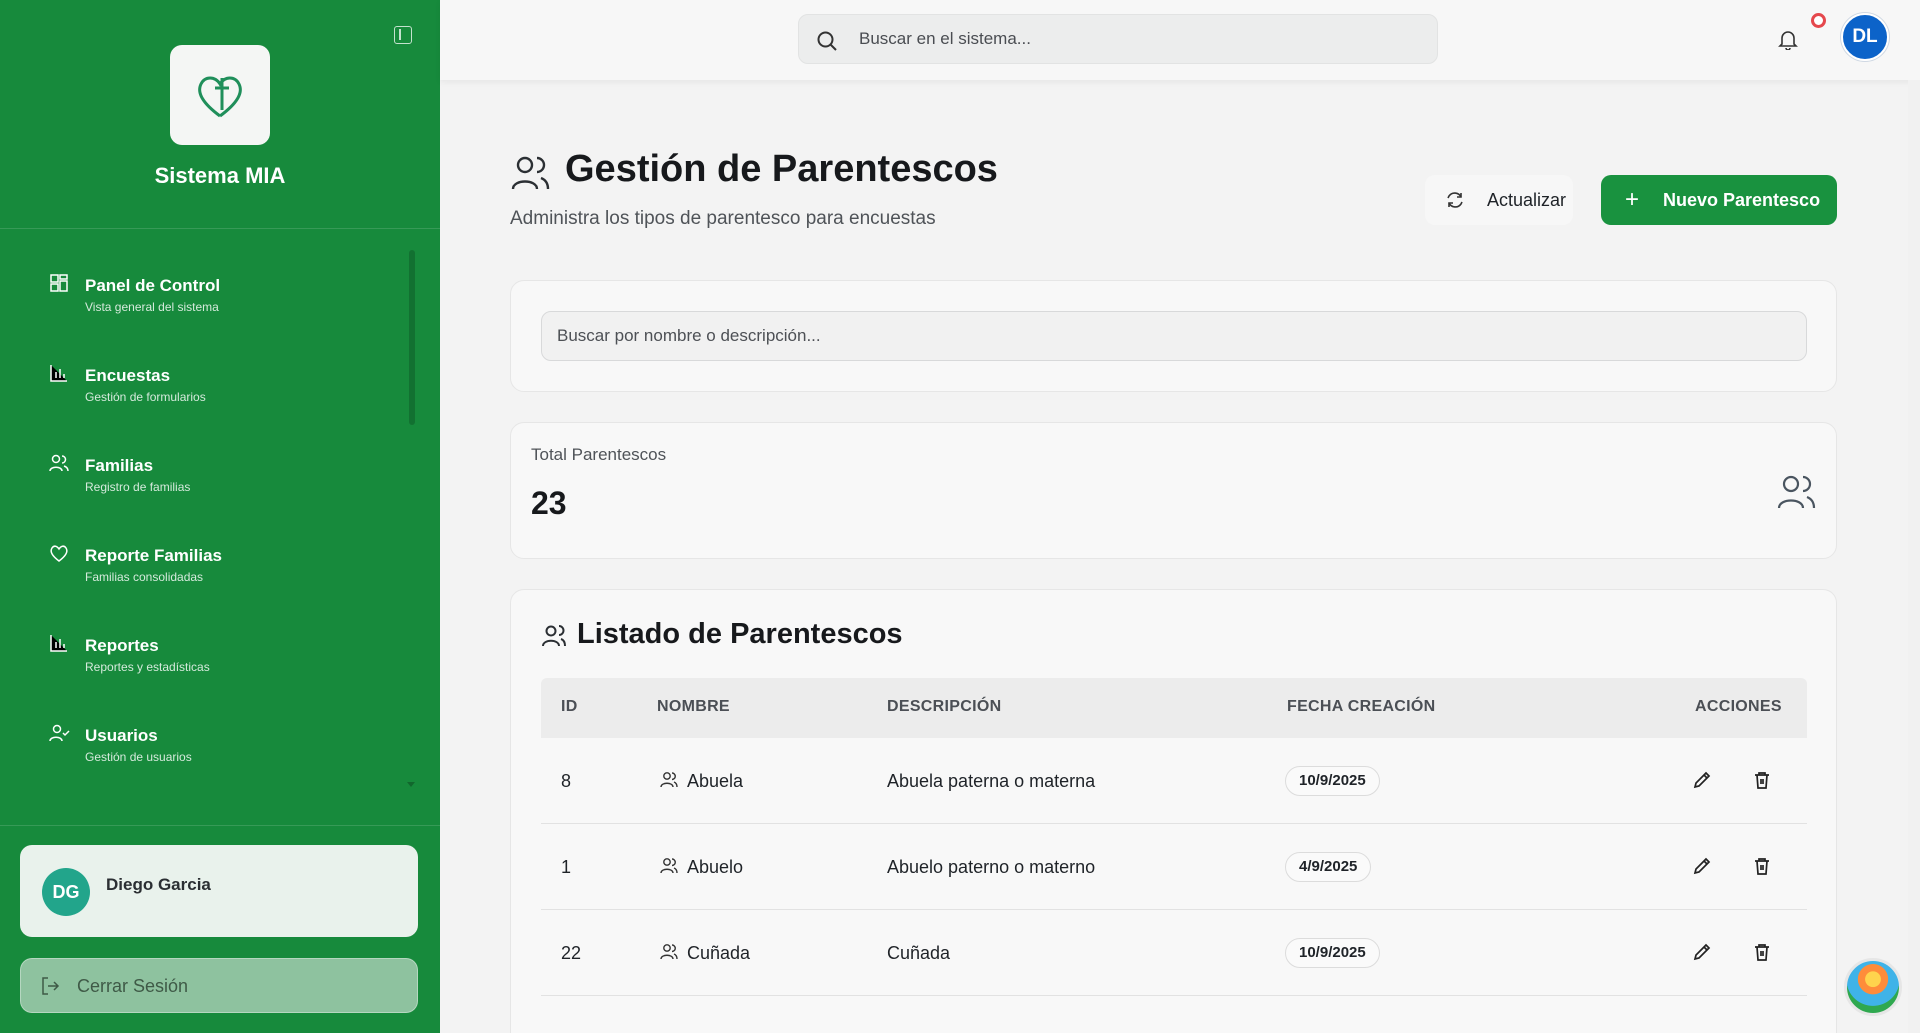  Describe the element at coordinates (1865, 37) in the screenshot. I see `profile-avatar: DL` at that location.